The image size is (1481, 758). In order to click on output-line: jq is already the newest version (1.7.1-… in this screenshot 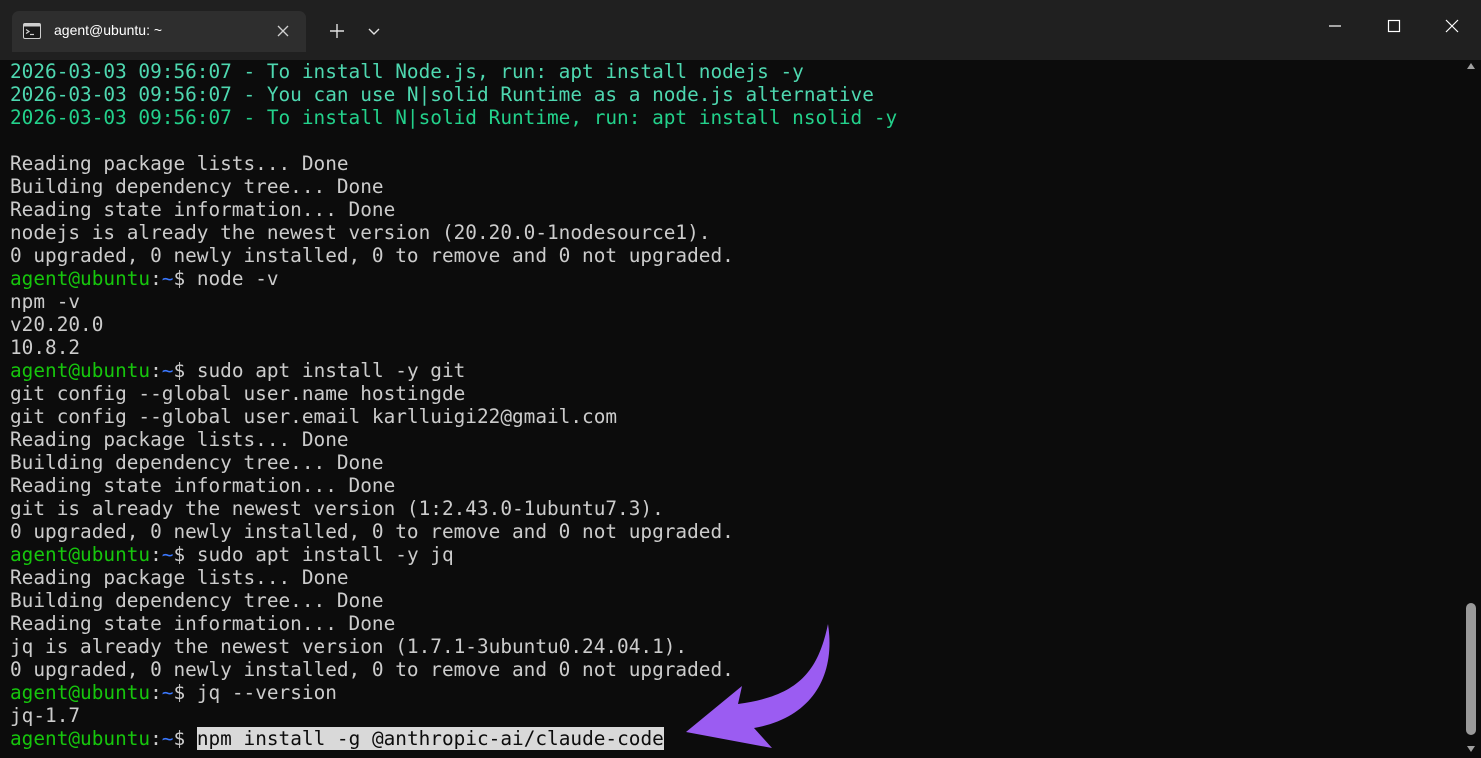, I will do `click(349, 646)`.